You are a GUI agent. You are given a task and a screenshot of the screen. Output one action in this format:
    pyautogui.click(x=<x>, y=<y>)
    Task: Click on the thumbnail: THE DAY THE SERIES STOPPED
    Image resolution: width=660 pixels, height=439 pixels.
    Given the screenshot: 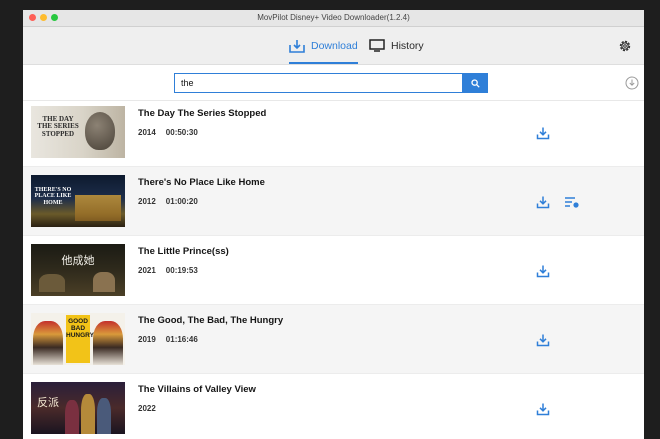 What is the action you would take?
    pyautogui.click(x=78, y=132)
    